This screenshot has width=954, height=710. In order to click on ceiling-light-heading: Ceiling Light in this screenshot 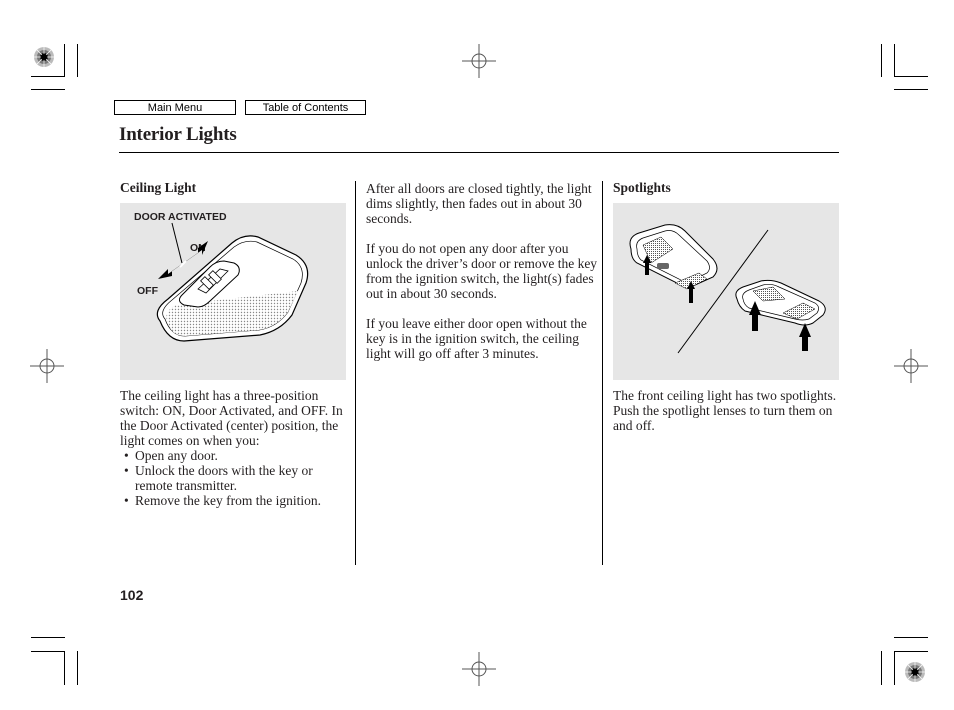, I will do `click(158, 187)`.